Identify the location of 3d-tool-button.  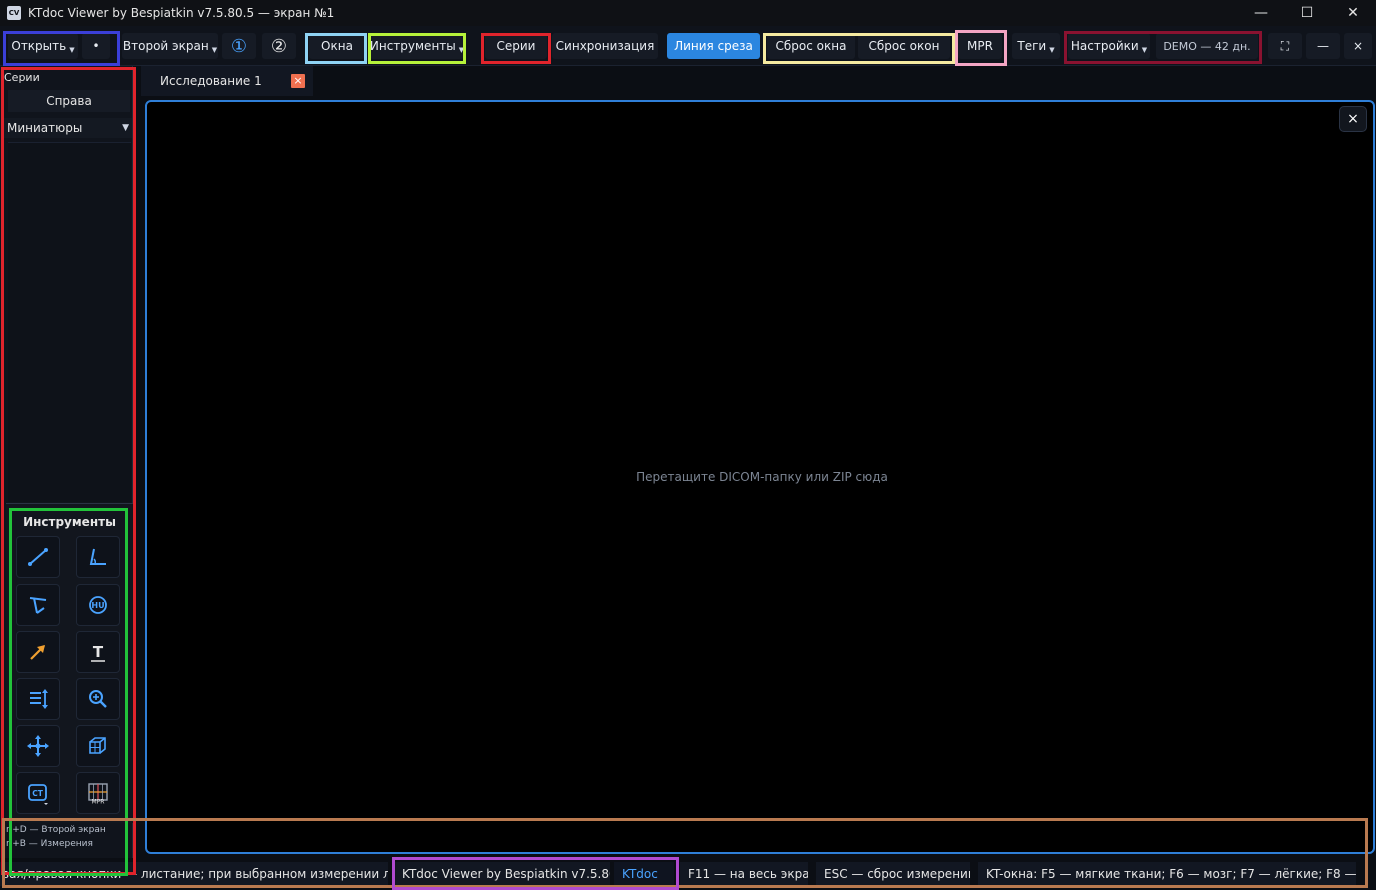
(98, 746).